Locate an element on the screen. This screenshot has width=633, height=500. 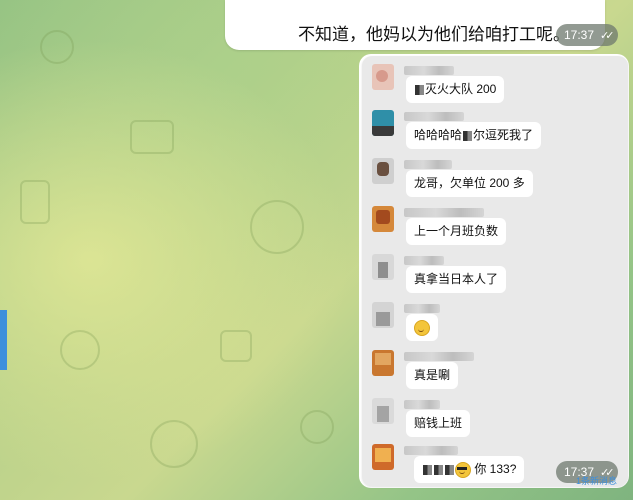
message-bubble: 你 133? is located at coordinates (469, 469).